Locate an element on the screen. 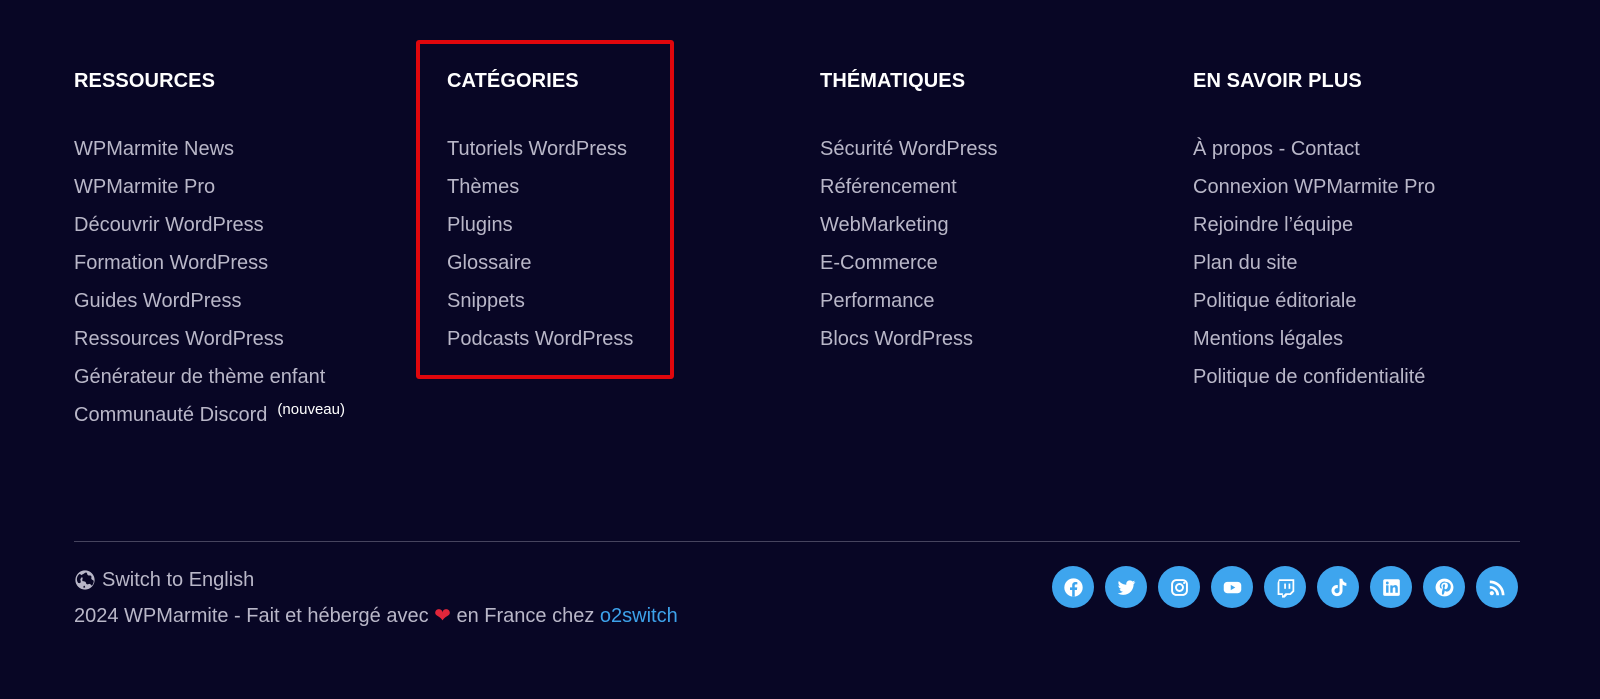 The image size is (1600, 699). column-title: THÉMATIQUES is located at coordinates (893, 81).